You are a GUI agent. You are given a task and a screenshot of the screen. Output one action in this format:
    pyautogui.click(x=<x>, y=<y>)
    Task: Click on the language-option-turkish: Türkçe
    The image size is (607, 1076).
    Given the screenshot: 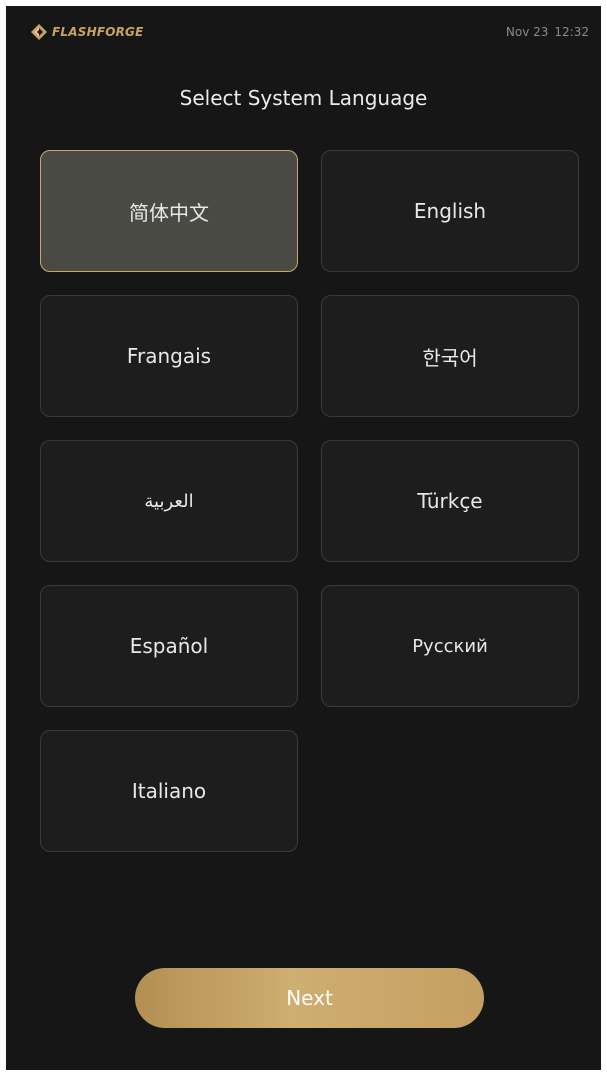 What is the action you would take?
    pyautogui.click(x=450, y=501)
    